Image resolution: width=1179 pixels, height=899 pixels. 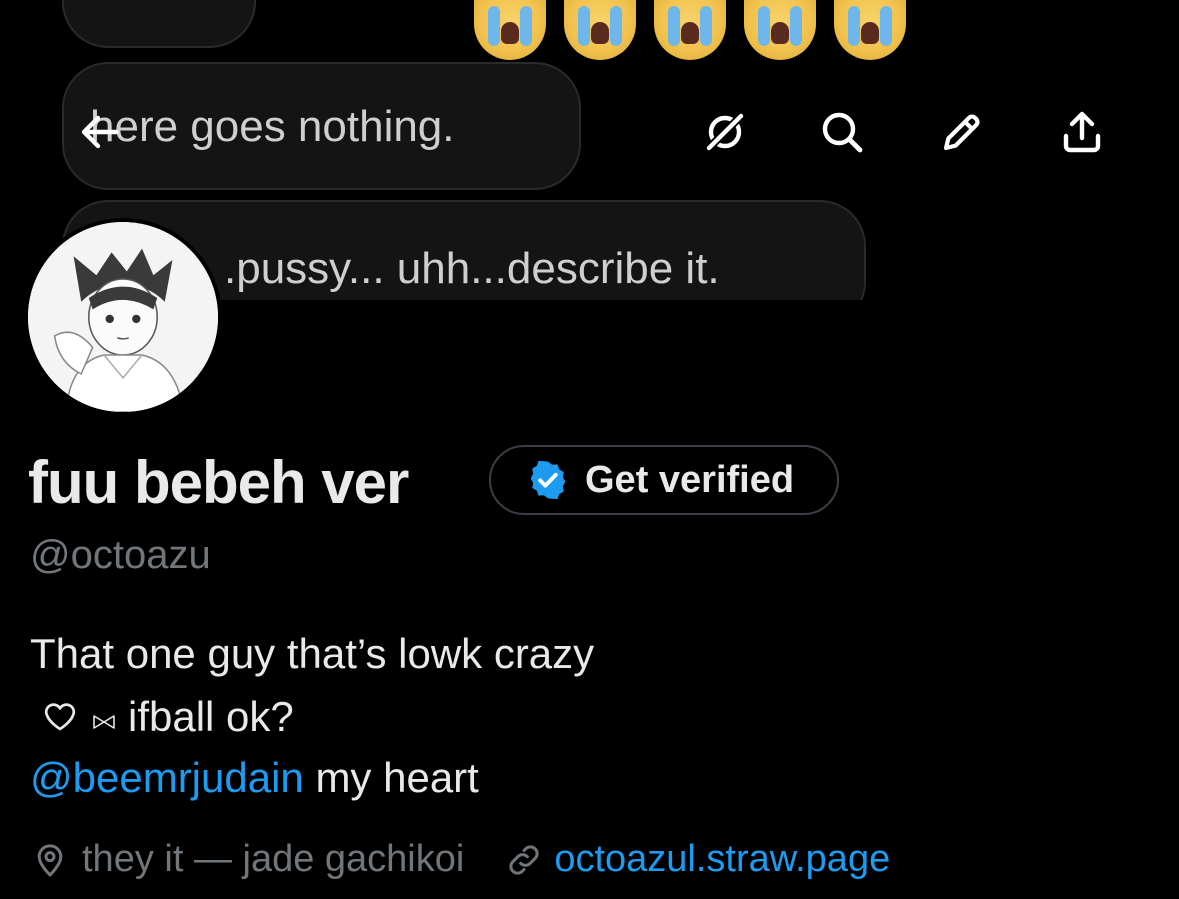 I want to click on verified-badge-icon, so click(x=548, y=480).